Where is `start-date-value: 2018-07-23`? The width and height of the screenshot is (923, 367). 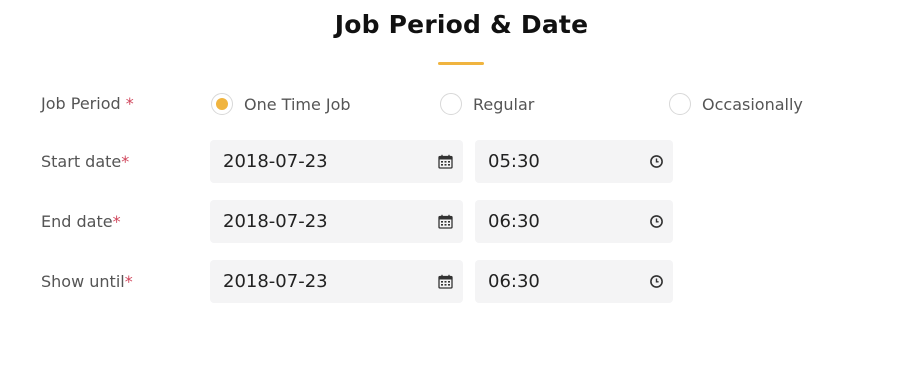 start-date-value: 2018-07-23 is located at coordinates (275, 161).